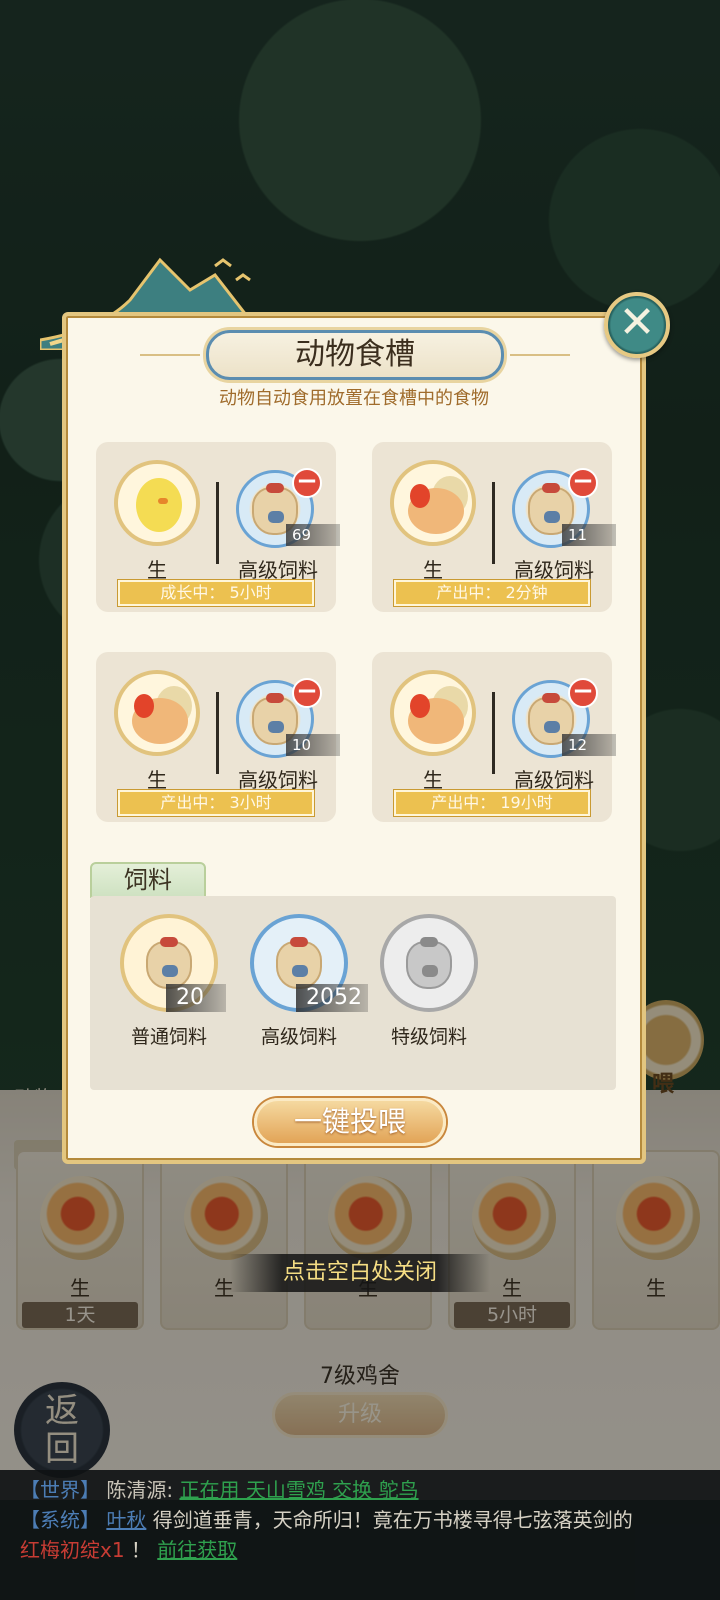  Describe the element at coordinates (60, 1490) in the screenshot. I see `chat-channel: 【世界】` at that location.